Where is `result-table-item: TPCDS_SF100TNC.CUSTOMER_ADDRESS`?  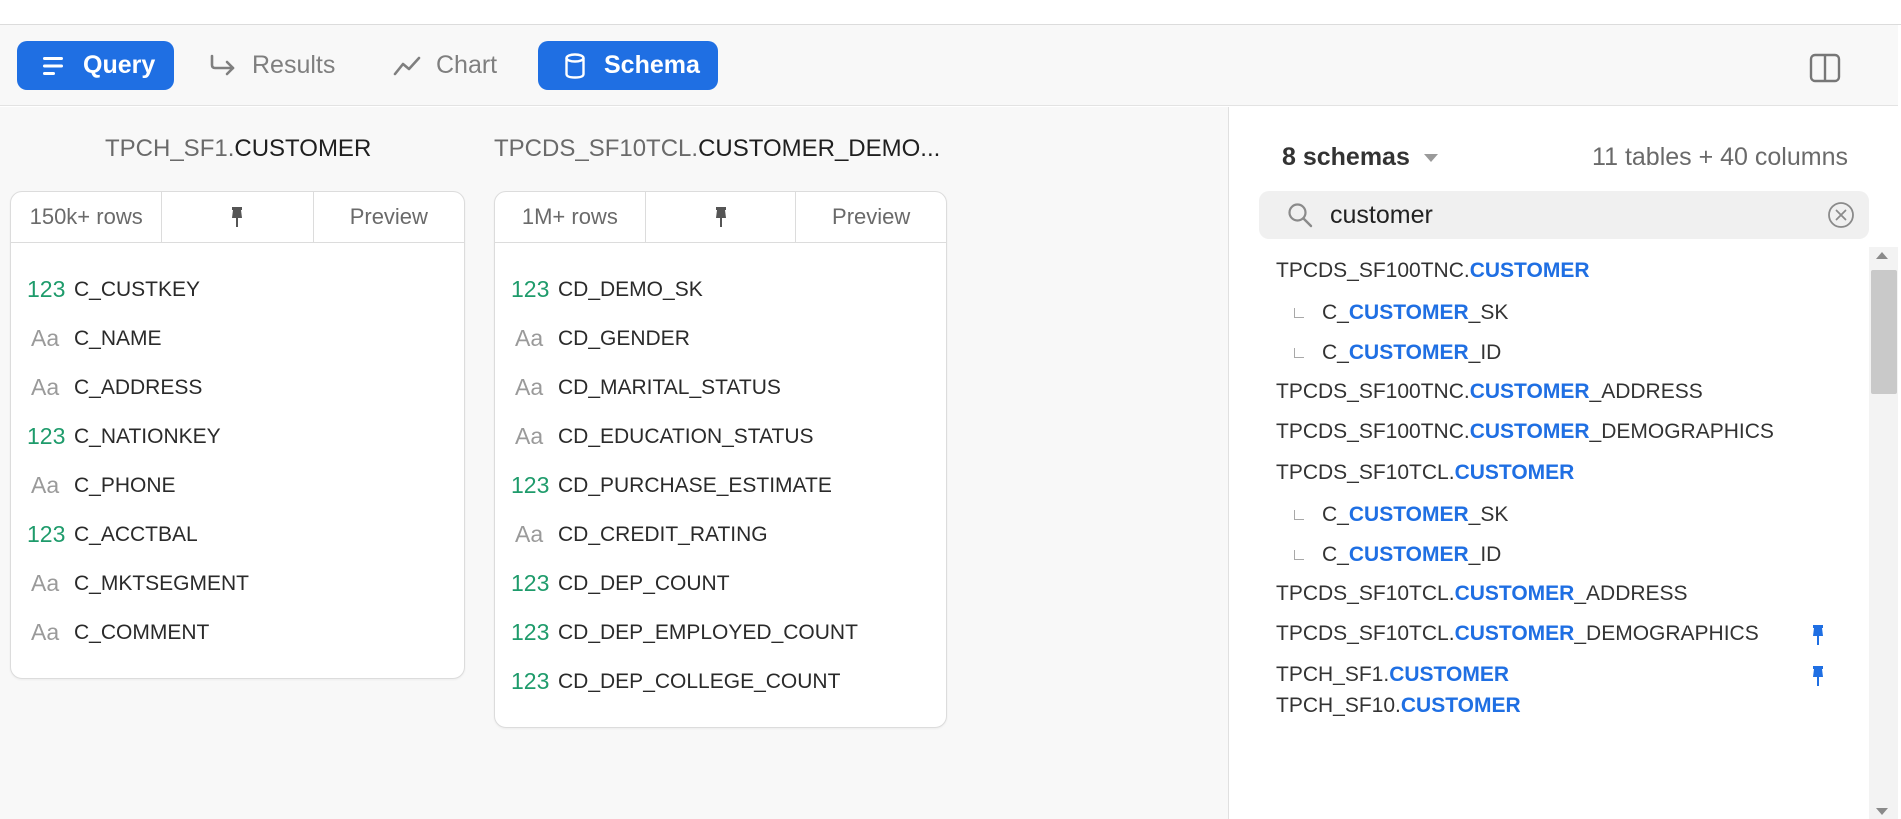 result-table-item: TPCDS_SF100TNC.CUSTOMER_ADDRESS is located at coordinates (1489, 392).